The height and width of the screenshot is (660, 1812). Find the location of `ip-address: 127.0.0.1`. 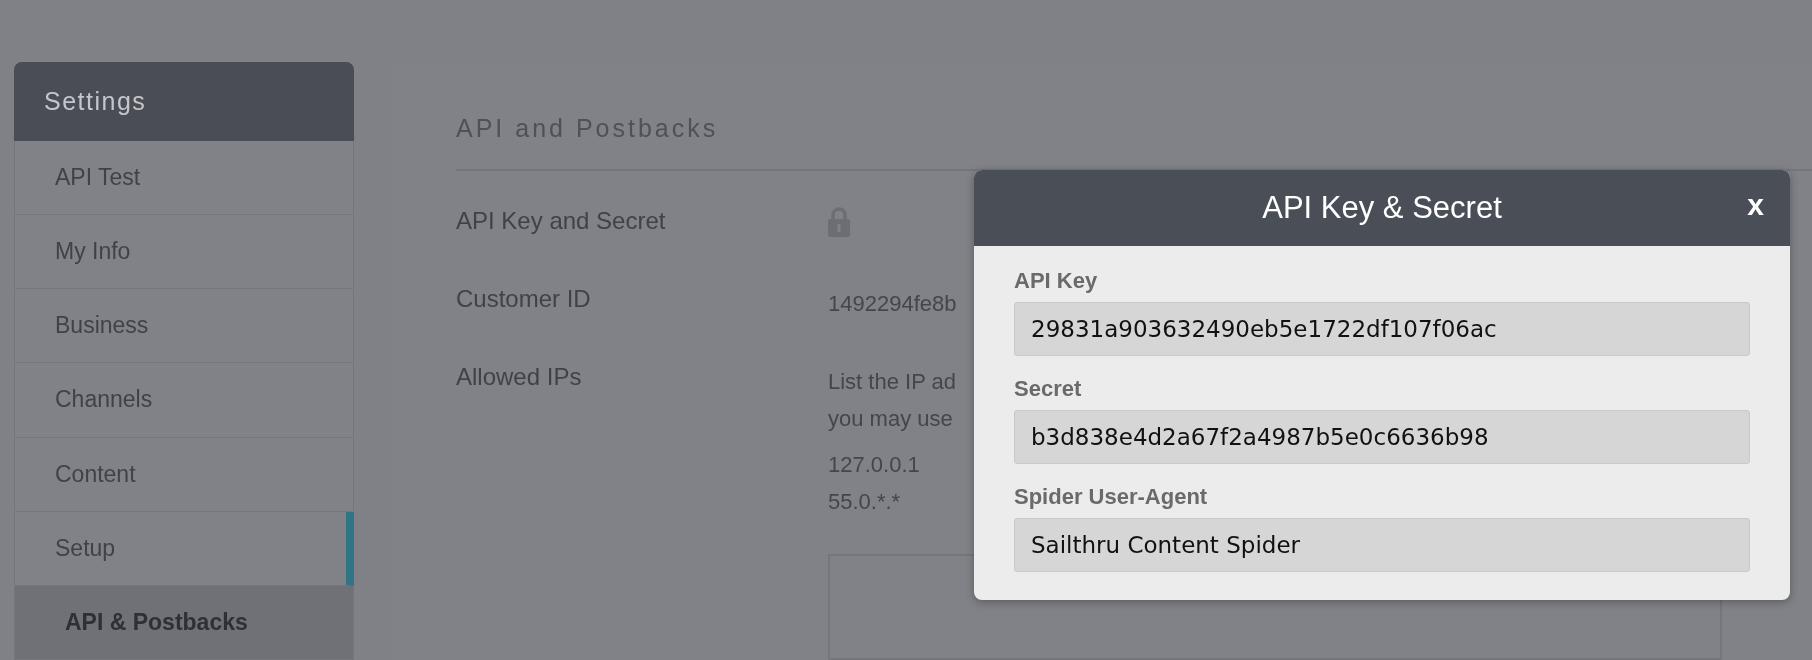

ip-address: 127.0.0.1 is located at coordinates (874, 464).